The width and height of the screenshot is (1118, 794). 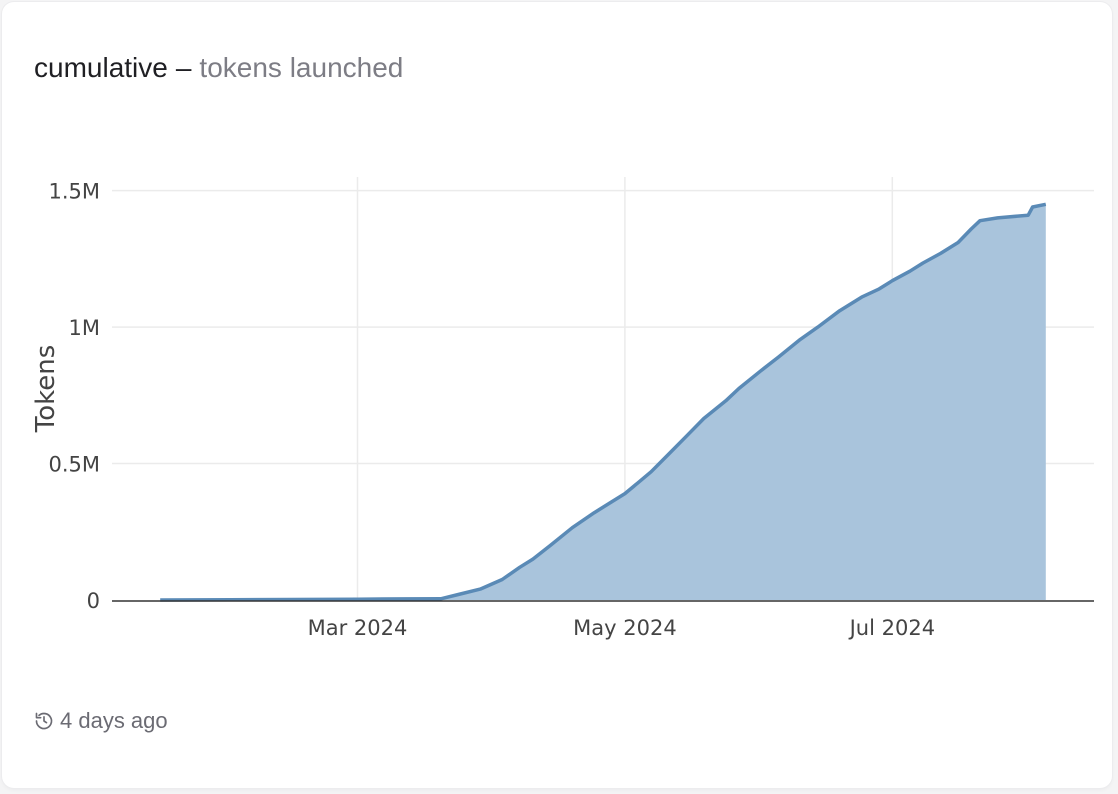 What do you see at coordinates (891, 628) in the screenshot?
I see `x-tick-label: Jul 2024` at bounding box center [891, 628].